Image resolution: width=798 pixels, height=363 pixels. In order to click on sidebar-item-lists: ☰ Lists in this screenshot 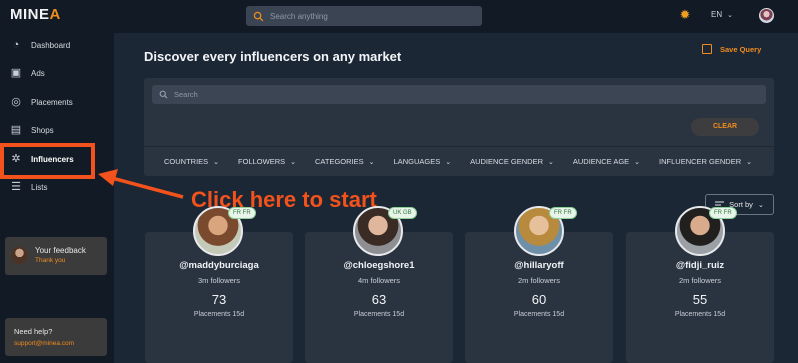, I will do `click(57, 187)`.